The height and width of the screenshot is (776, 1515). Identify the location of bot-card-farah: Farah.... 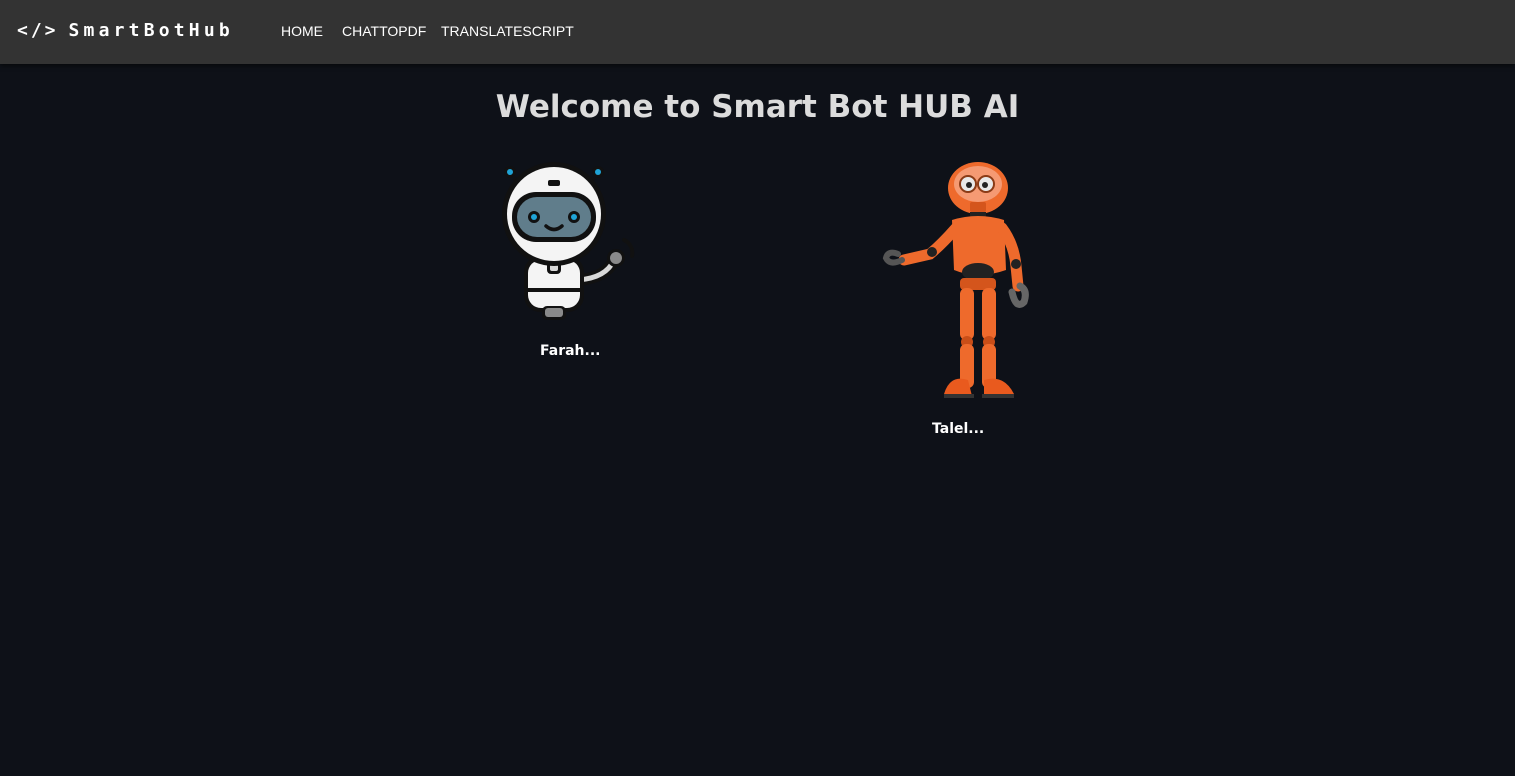
(568, 262).